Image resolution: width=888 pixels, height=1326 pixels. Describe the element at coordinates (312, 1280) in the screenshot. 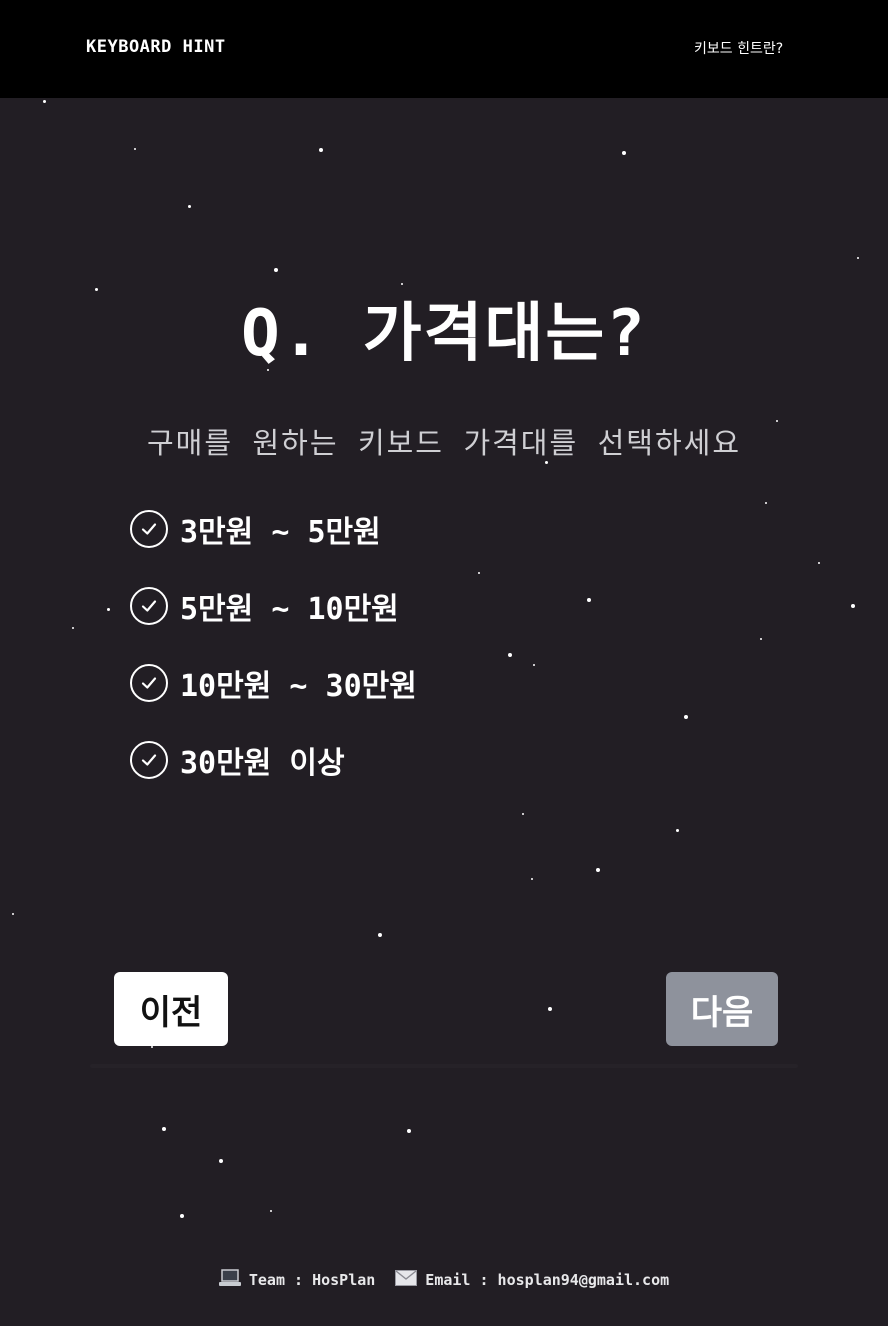

I see `team-text: Team : HosPlan` at that location.